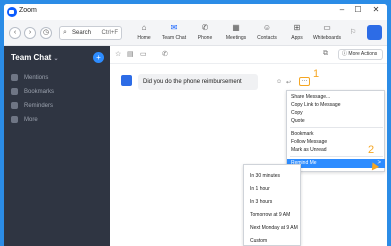 The image size is (391, 246). I want to click on nav-apps: ⊞ Apps, so click(297, 32).